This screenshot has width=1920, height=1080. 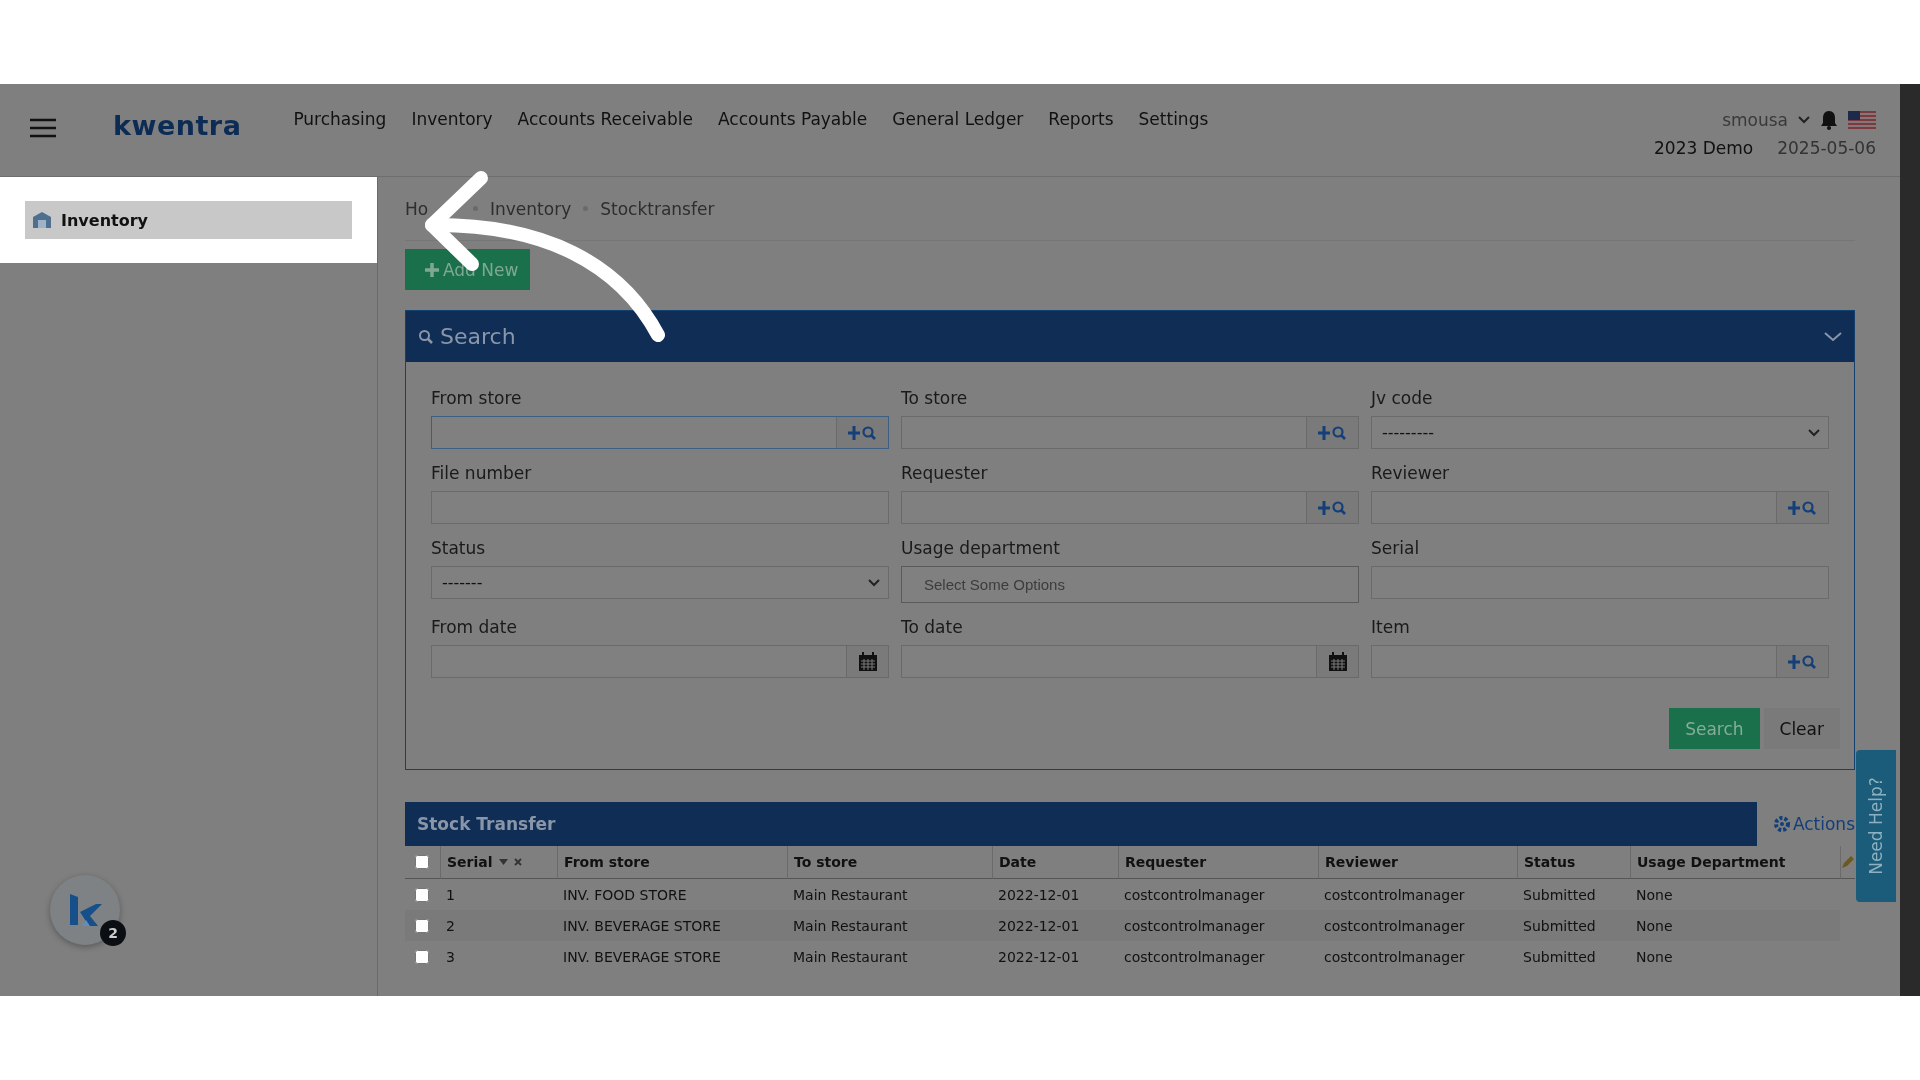 What do you see at coordinates (426, 336) in the screenshot?
I see `search-icon` at bounding box center [426, 336].